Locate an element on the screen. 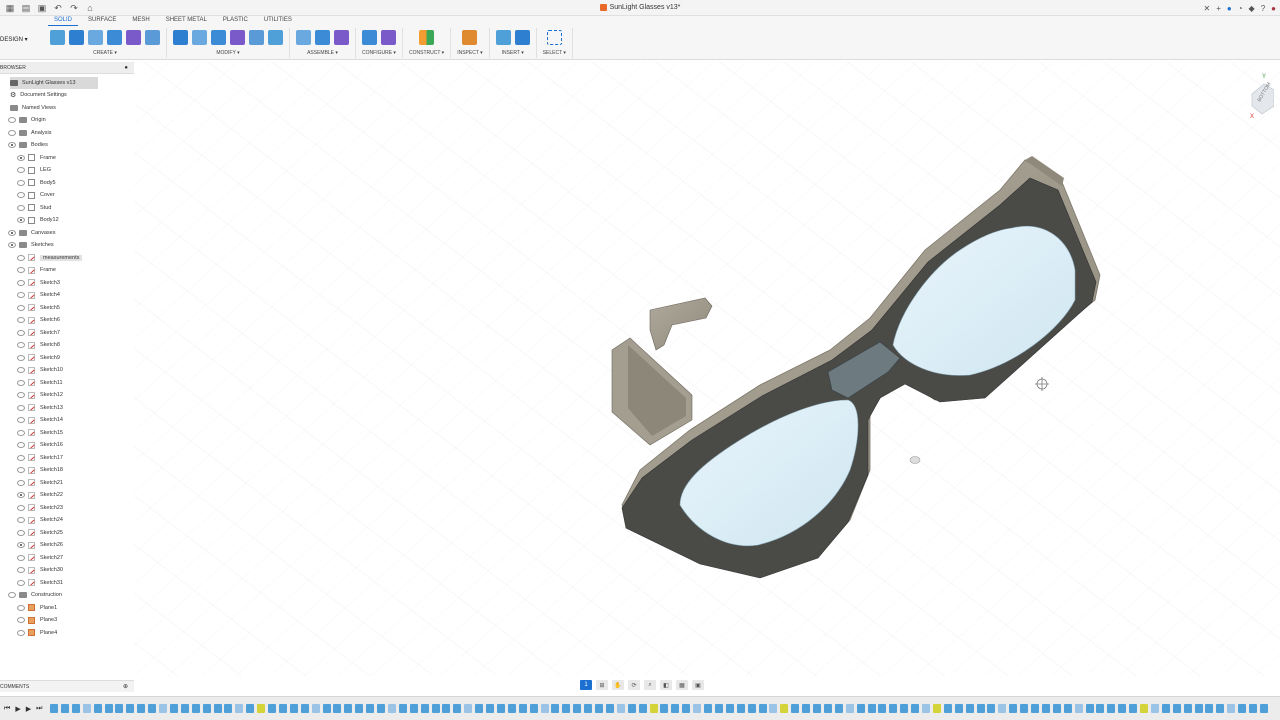  browser-item-plane4: Plane4 is located at coordinates (37, 633).